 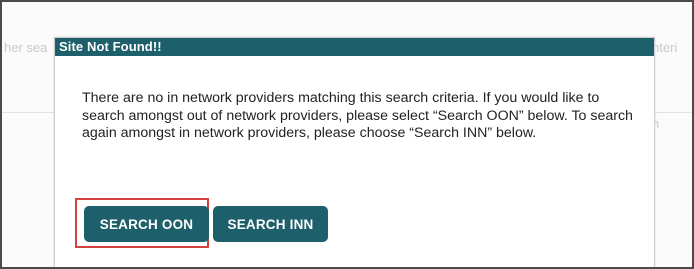 I want to click on background-search-label: her sea, so click(x=26, y=47).